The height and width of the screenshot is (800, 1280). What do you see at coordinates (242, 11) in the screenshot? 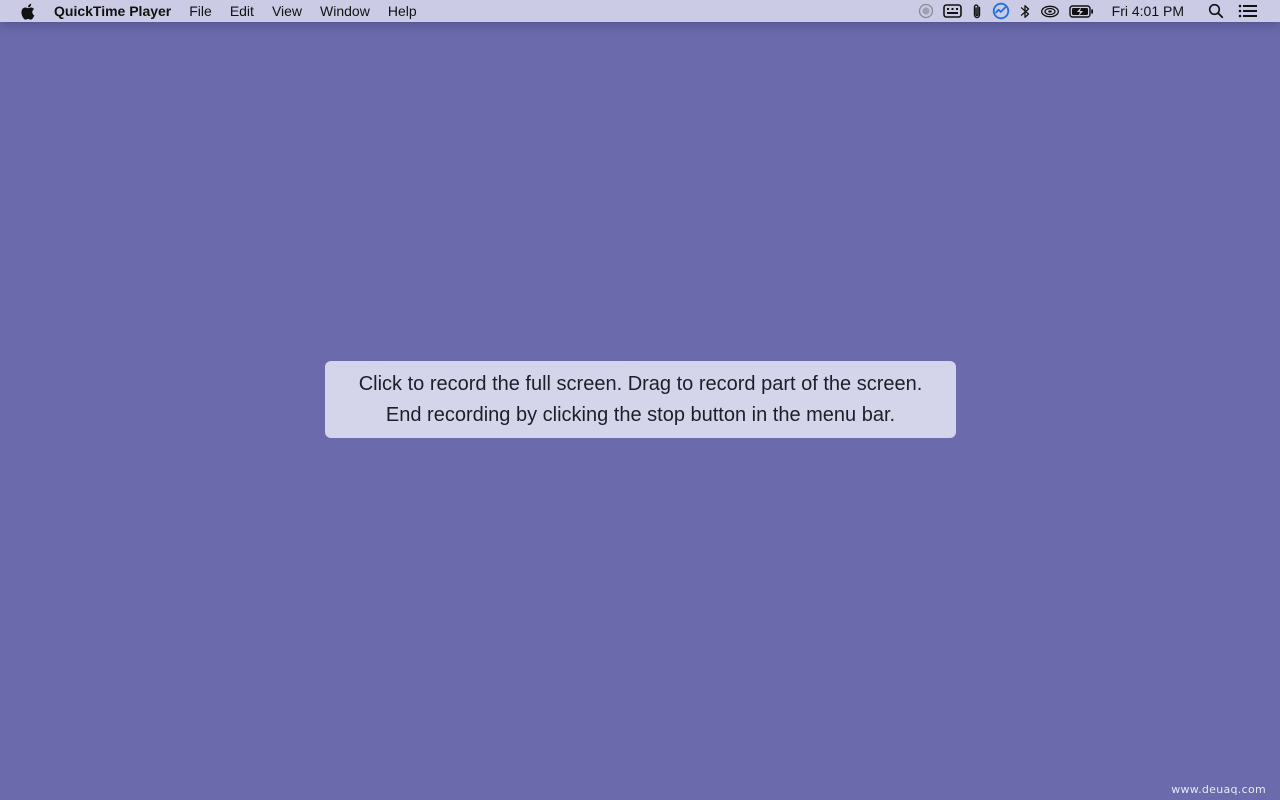
I see `menu-edit: Edit` at bounding box center [242, 11].